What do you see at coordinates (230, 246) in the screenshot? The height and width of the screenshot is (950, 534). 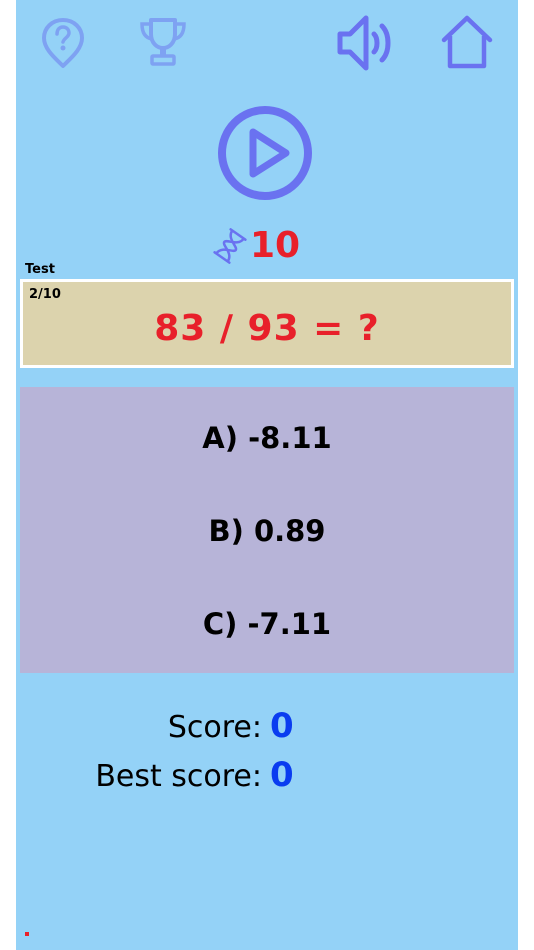 I see `hourglass-icon` at bounding box center [230, 246].